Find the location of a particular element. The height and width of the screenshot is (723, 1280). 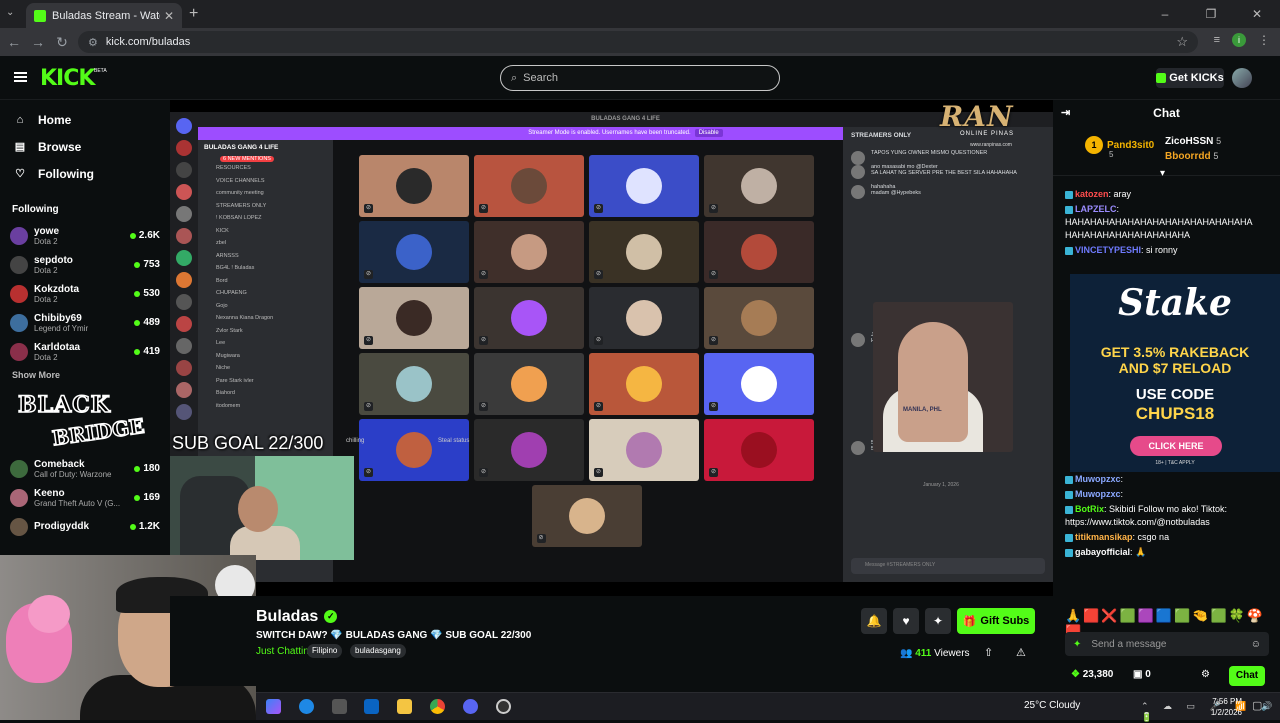

streamer-name: Buladas ✓ is located at coordinates (297, 617).